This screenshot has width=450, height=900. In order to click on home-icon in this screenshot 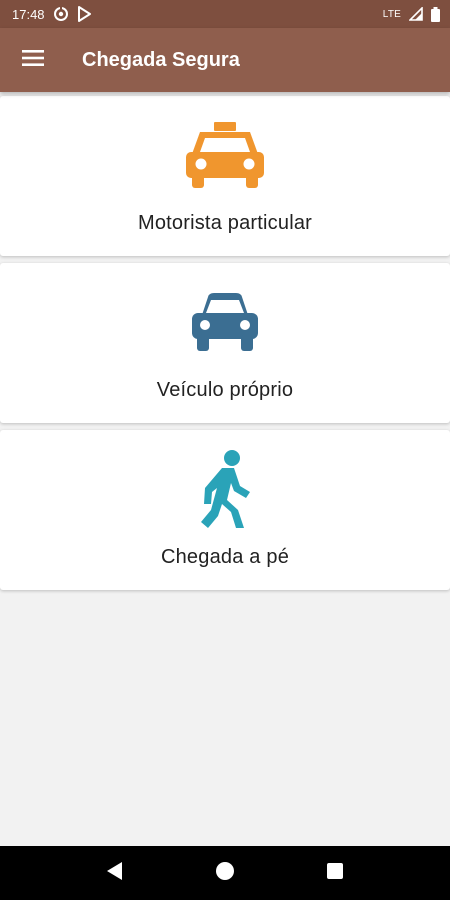, I will do `click(225, 873)`.